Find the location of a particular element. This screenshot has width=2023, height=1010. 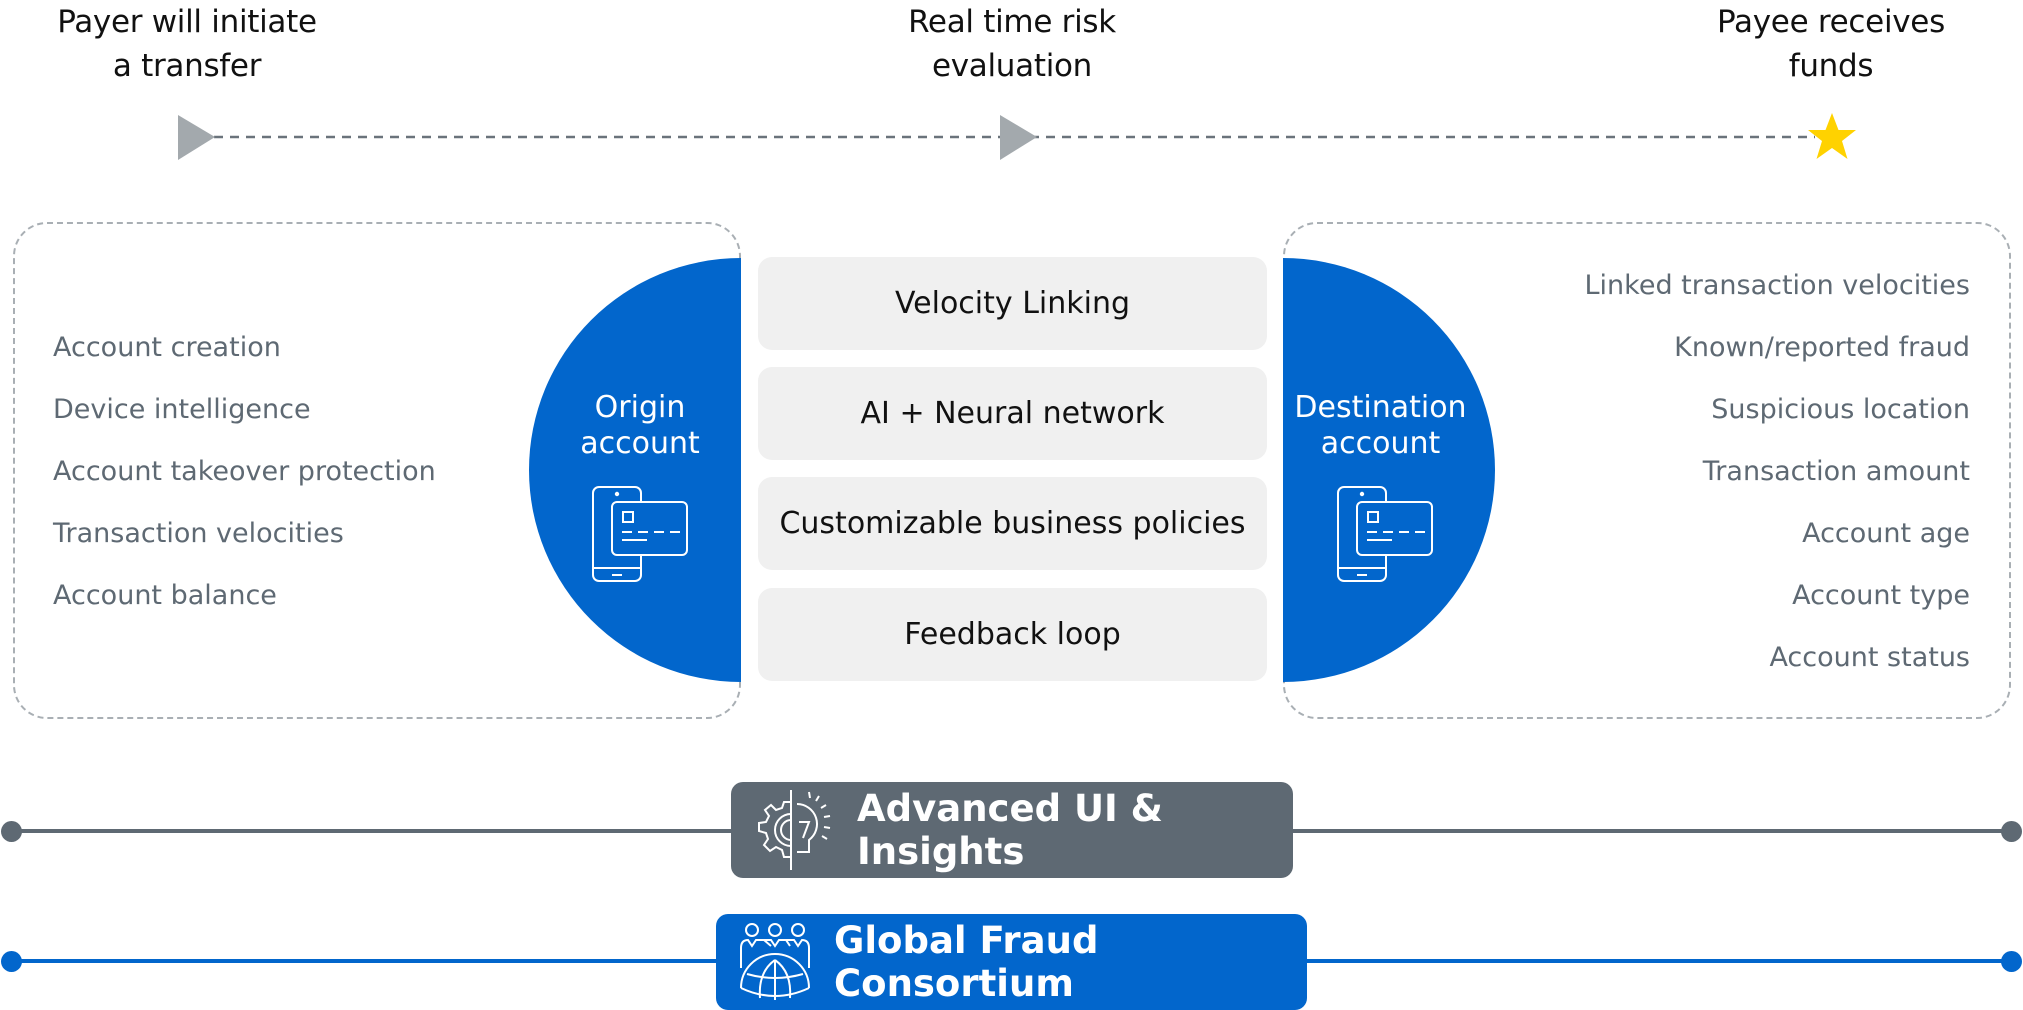

insights-band: Advanced UI & Insights is located at coordinates (1012, 830).